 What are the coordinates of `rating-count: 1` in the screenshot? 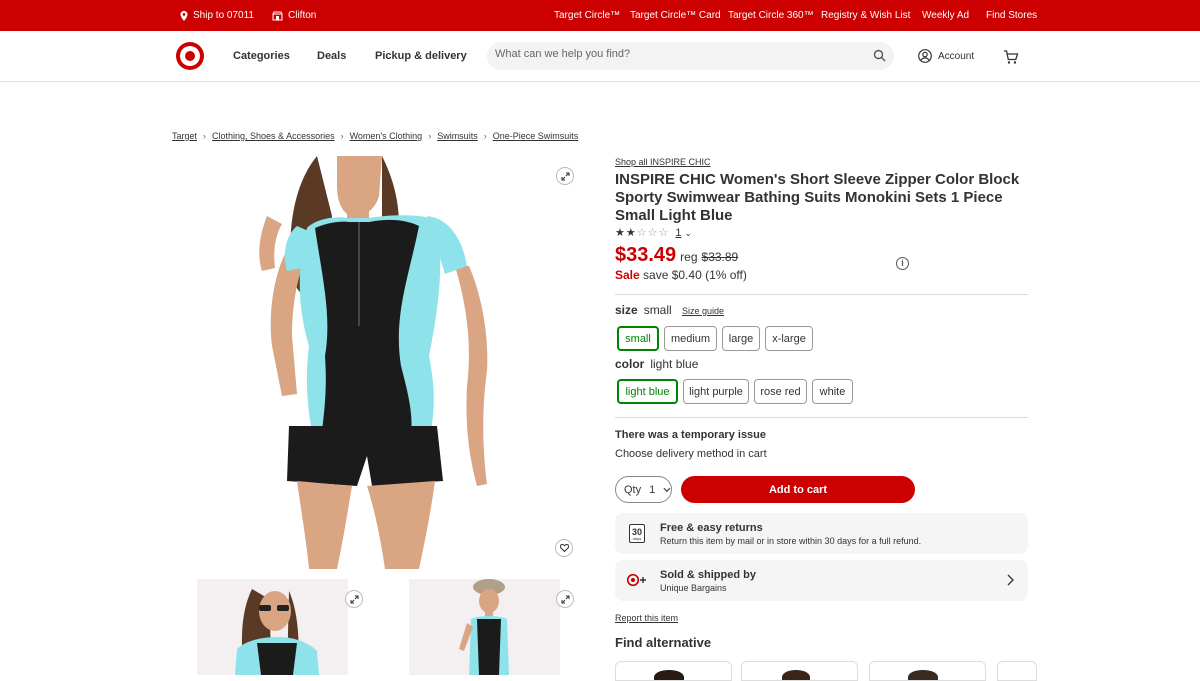 It's located at (678, 233).